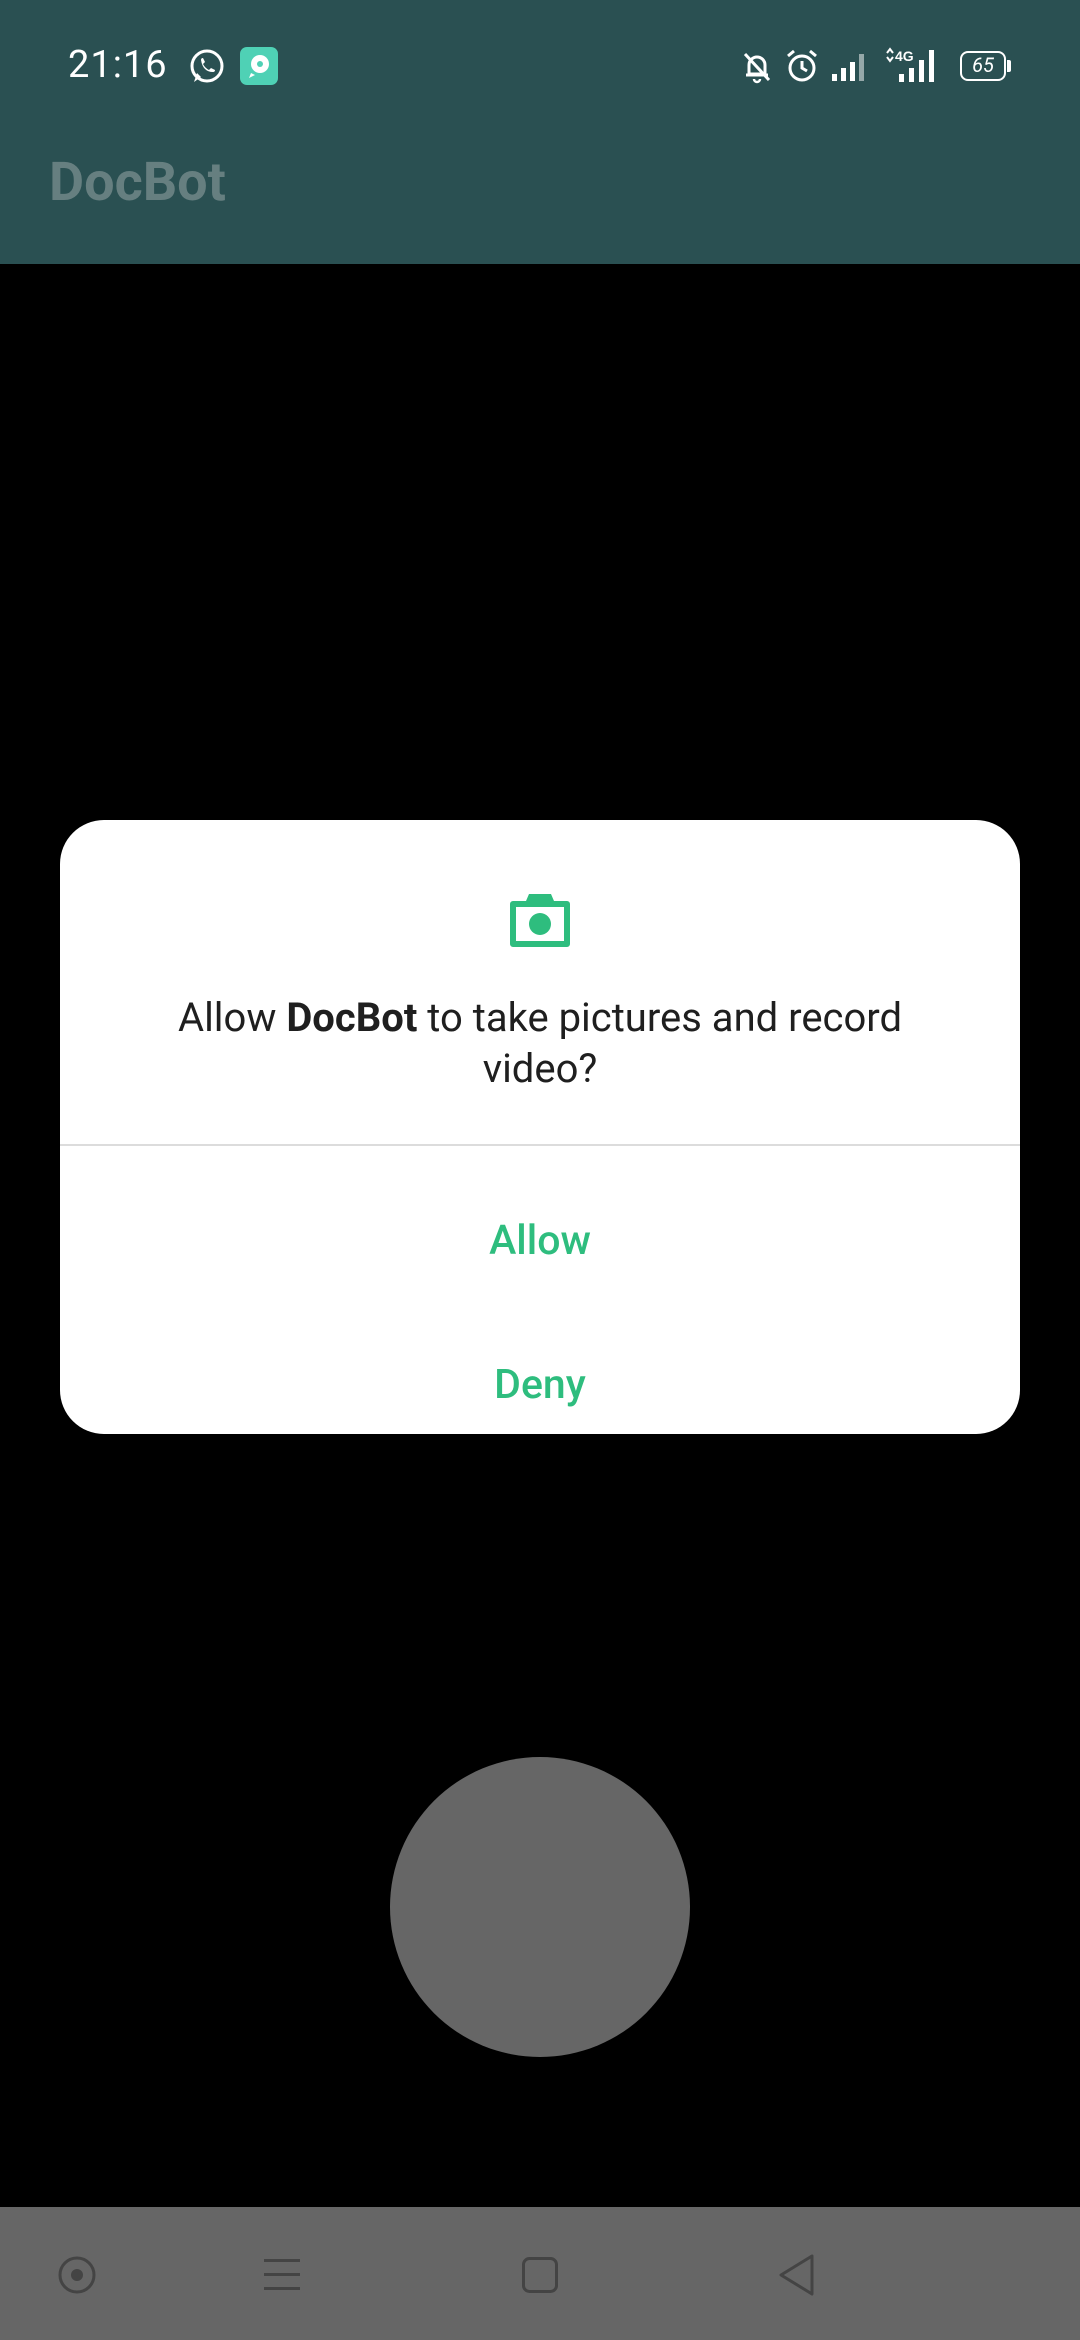  I want to click on message-prefix: Allow, so click(232, 1017).